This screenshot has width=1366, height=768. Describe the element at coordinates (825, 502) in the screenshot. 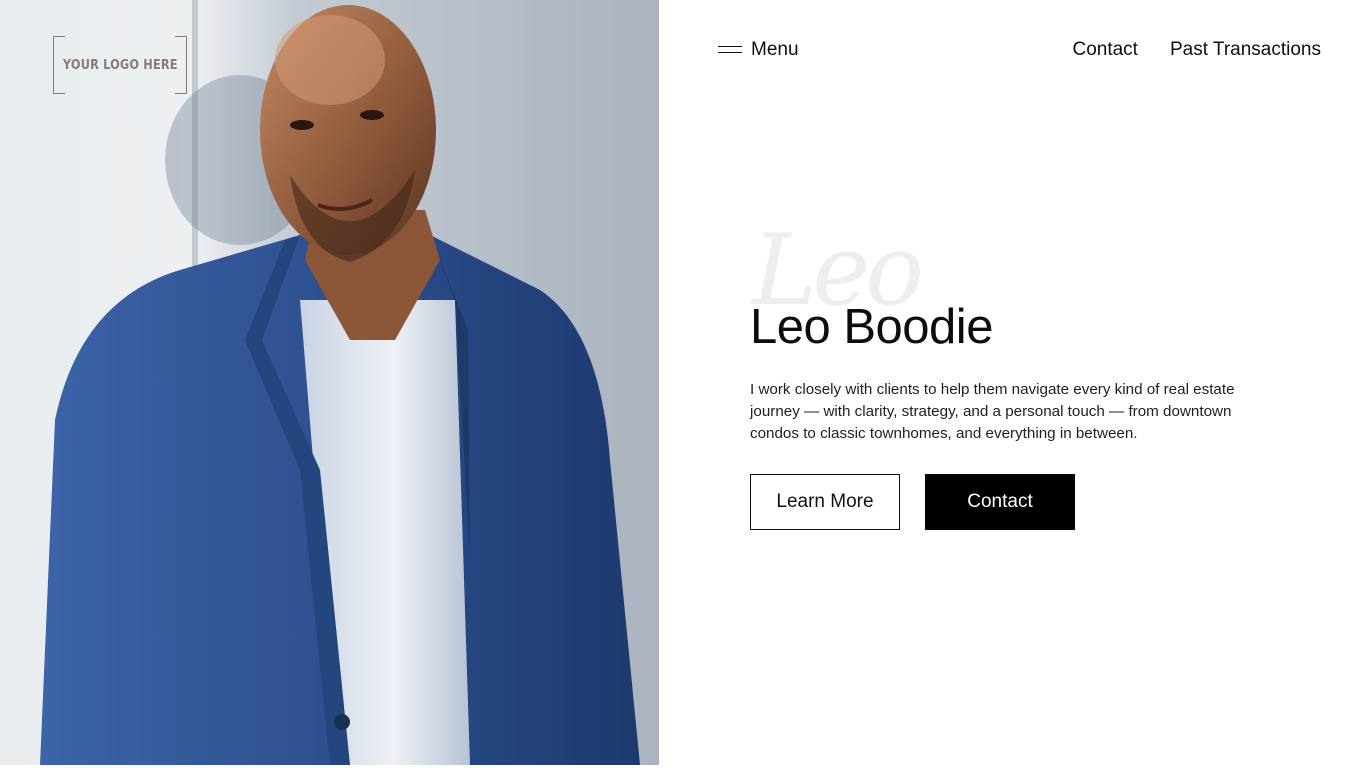

I see `learn-more-button: Learn More` at that location.